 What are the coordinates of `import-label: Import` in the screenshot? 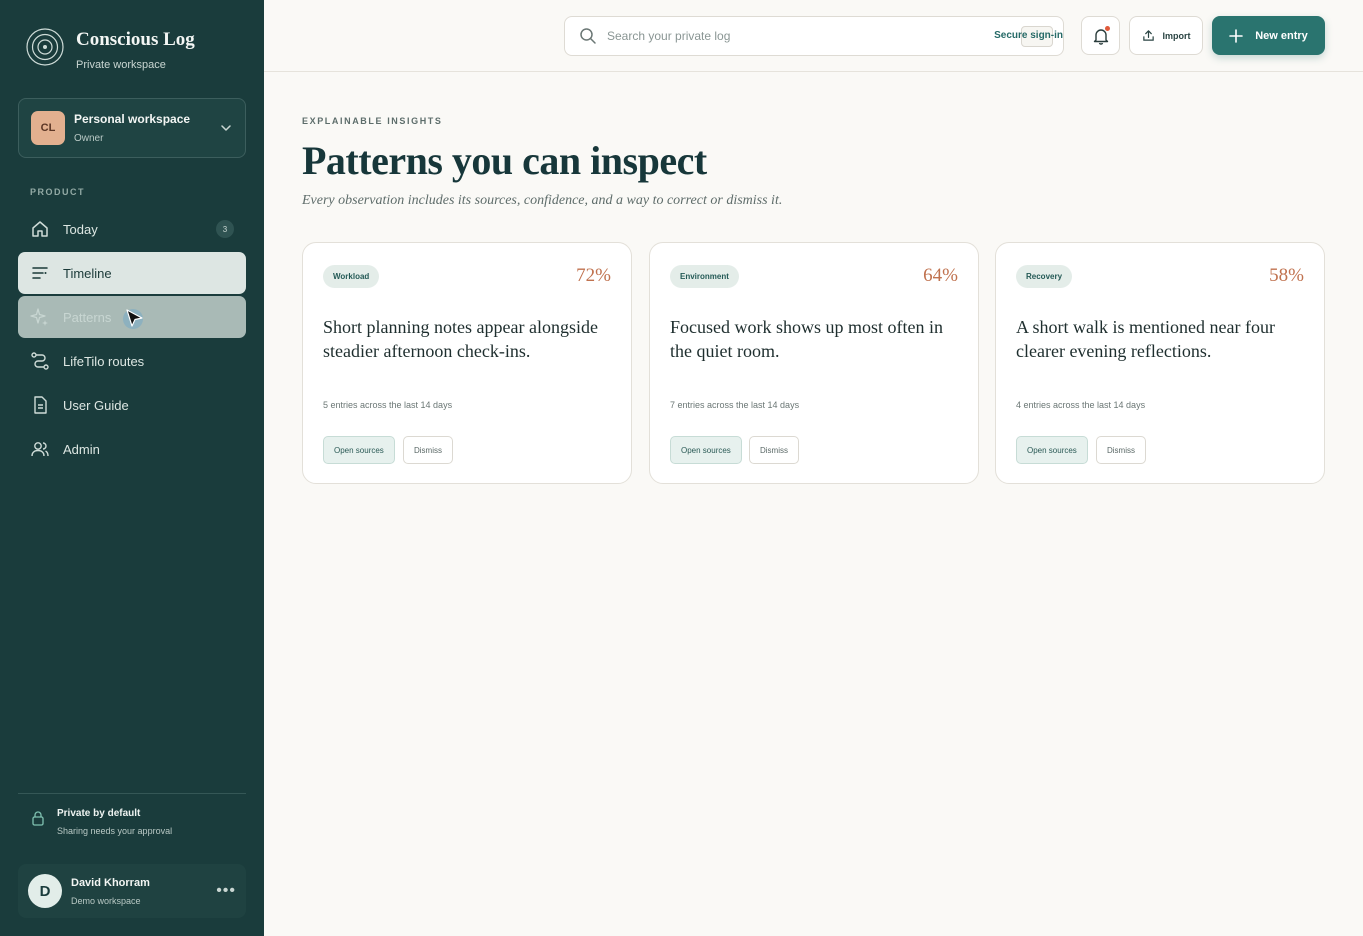 It's located at (1176, 35).